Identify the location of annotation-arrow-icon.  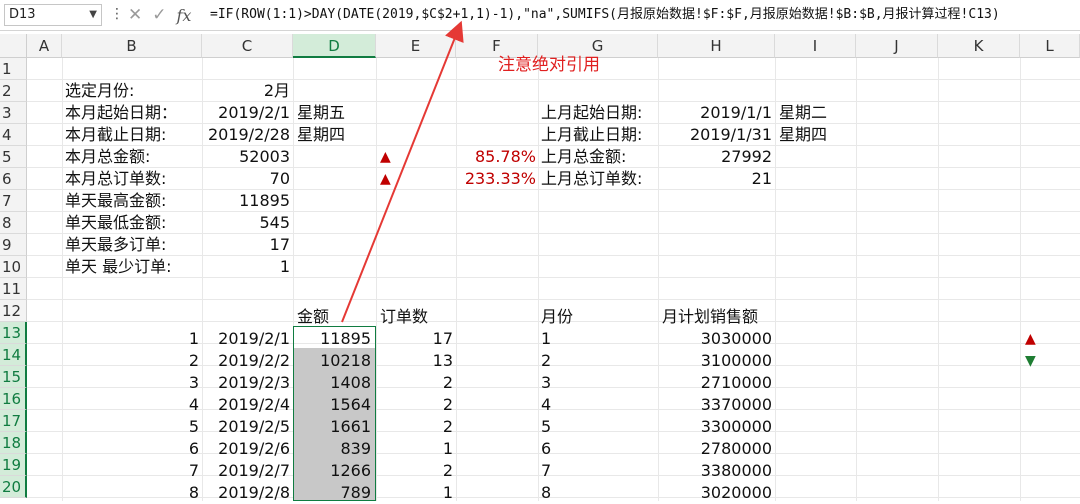
(402, 171).